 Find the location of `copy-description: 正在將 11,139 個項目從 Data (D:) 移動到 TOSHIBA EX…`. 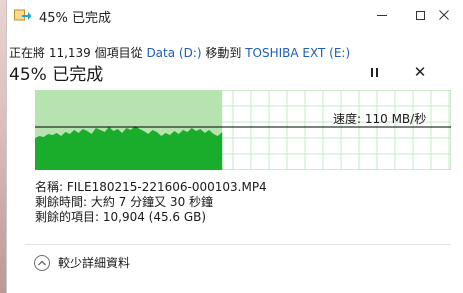

copy-description: 正在將 11,139 個項目從 Data (D:) 移動到 TOSHIBA EX… is located at coordinates (179, 52).